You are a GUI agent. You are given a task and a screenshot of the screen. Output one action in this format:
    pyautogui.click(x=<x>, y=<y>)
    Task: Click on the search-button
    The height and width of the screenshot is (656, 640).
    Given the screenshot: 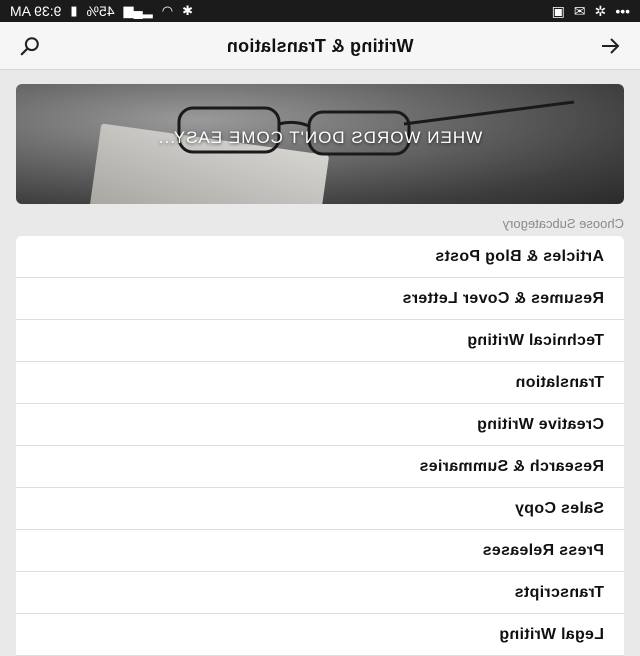 What is the action you would take?
    pyautogui.click(x=30, y=46)
    